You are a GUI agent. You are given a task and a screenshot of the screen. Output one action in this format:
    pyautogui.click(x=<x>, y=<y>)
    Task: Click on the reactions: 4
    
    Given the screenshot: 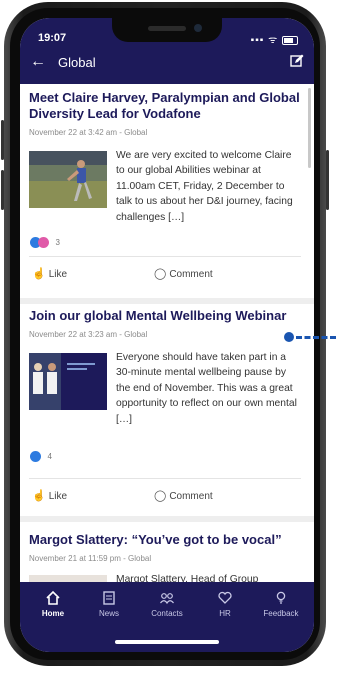 What is the action you would take?
    pyautogui.click(x=41, y=455)
    